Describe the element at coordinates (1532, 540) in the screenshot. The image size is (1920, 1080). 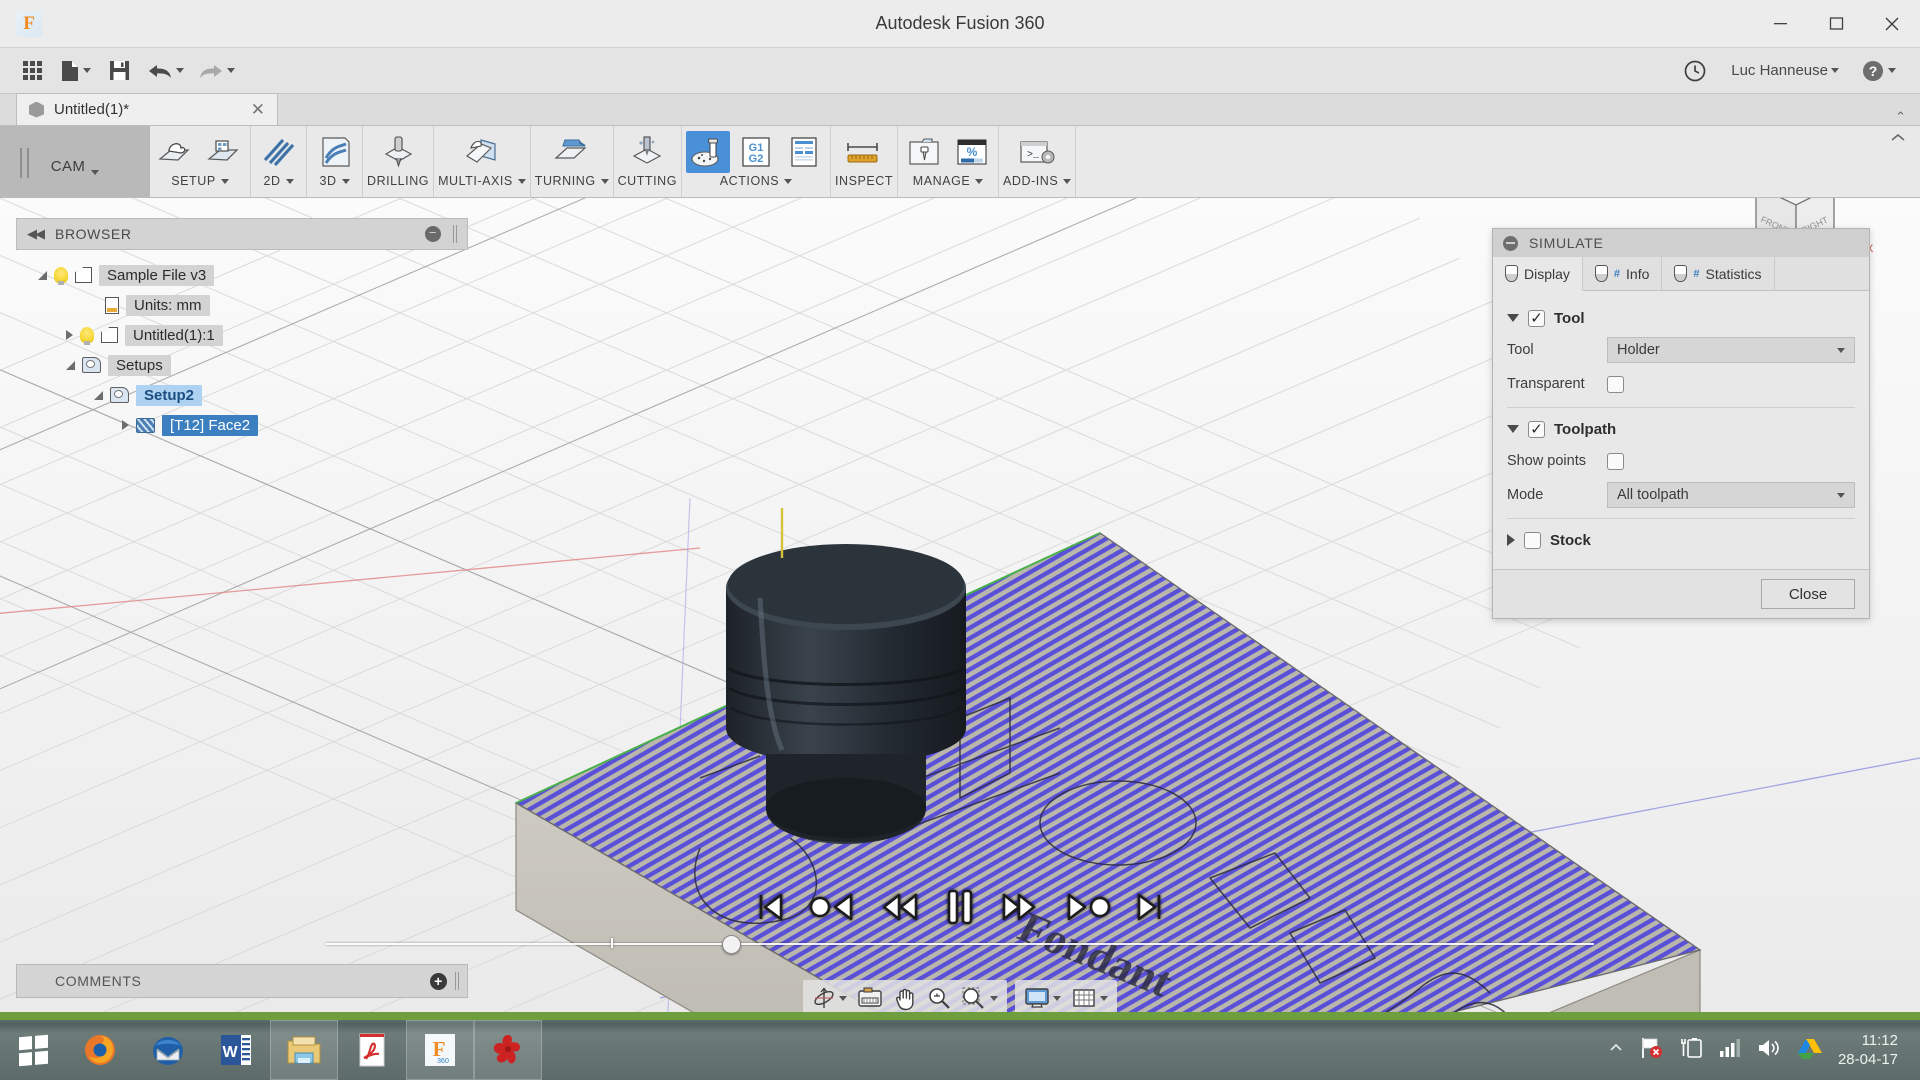
I see `stock-section-checkbox` at that location.